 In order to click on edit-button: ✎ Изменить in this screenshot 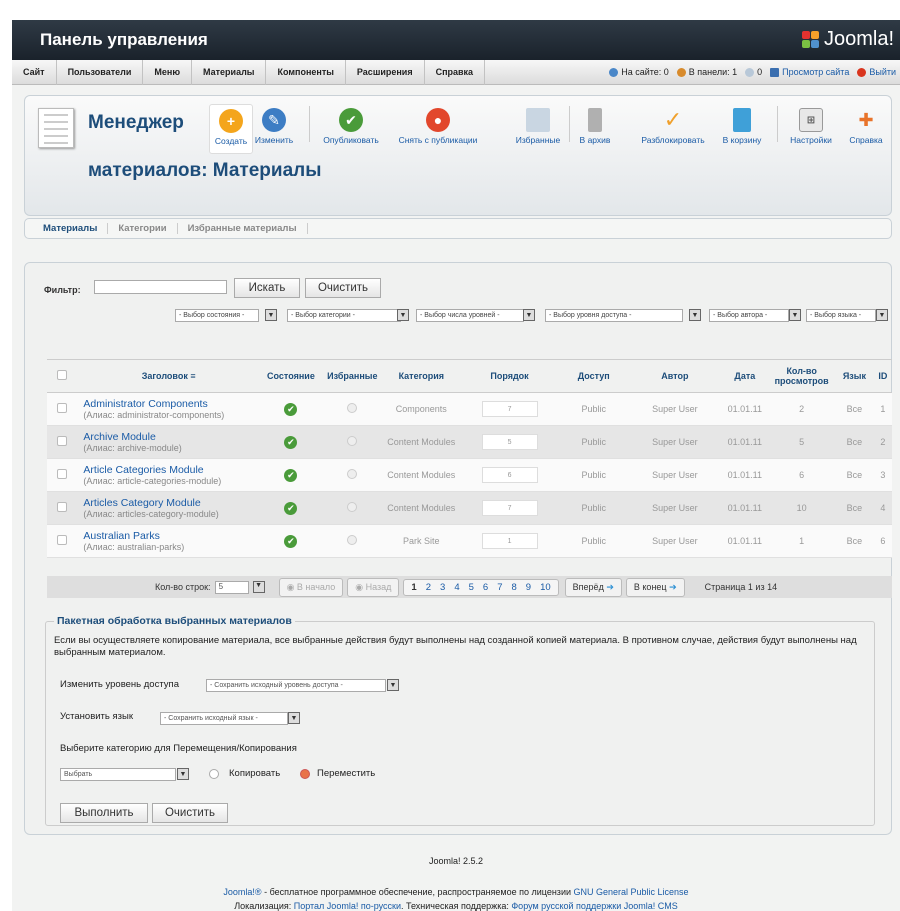, I will do `click(274, 124)`.